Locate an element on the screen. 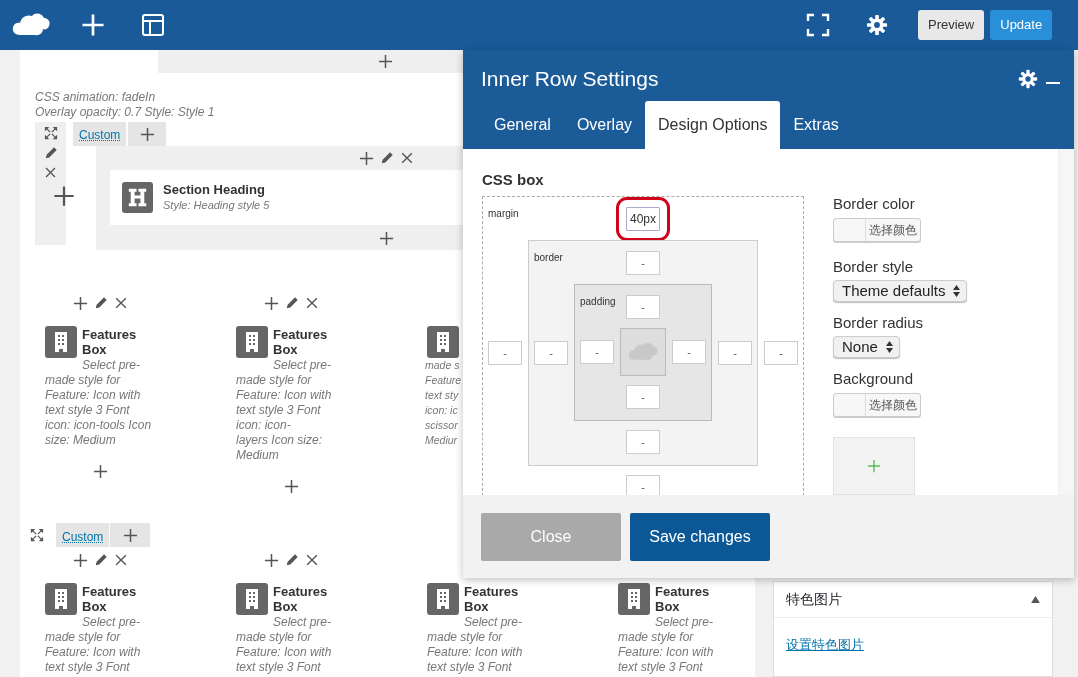 This screenshot has width=1078, height=677. element-title: Section Heading is located at coordinates (214, 190).